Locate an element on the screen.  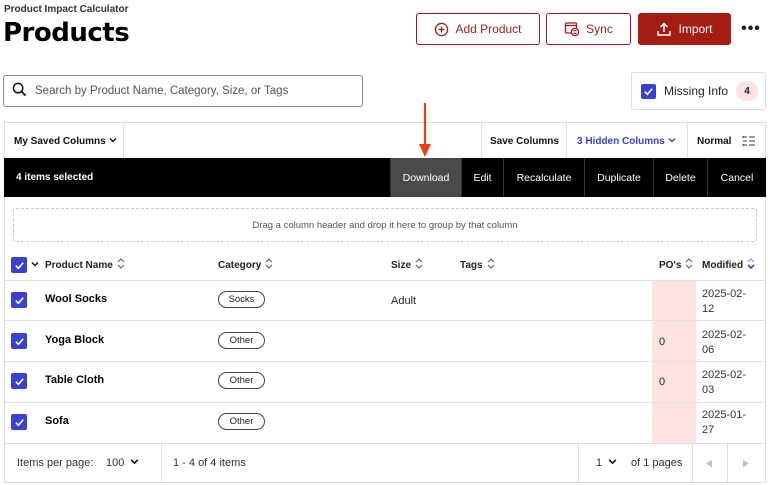
delete-button: Delete is located at coordinates (680, 177).